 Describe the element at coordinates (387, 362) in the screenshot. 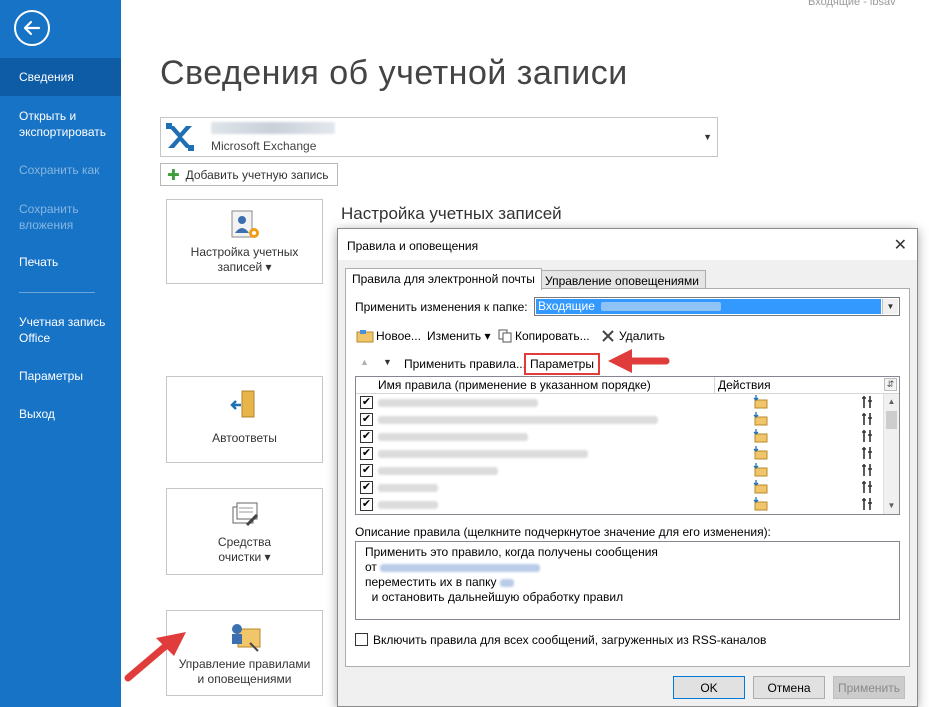

I see `move-down-icon: ▼` at that location.